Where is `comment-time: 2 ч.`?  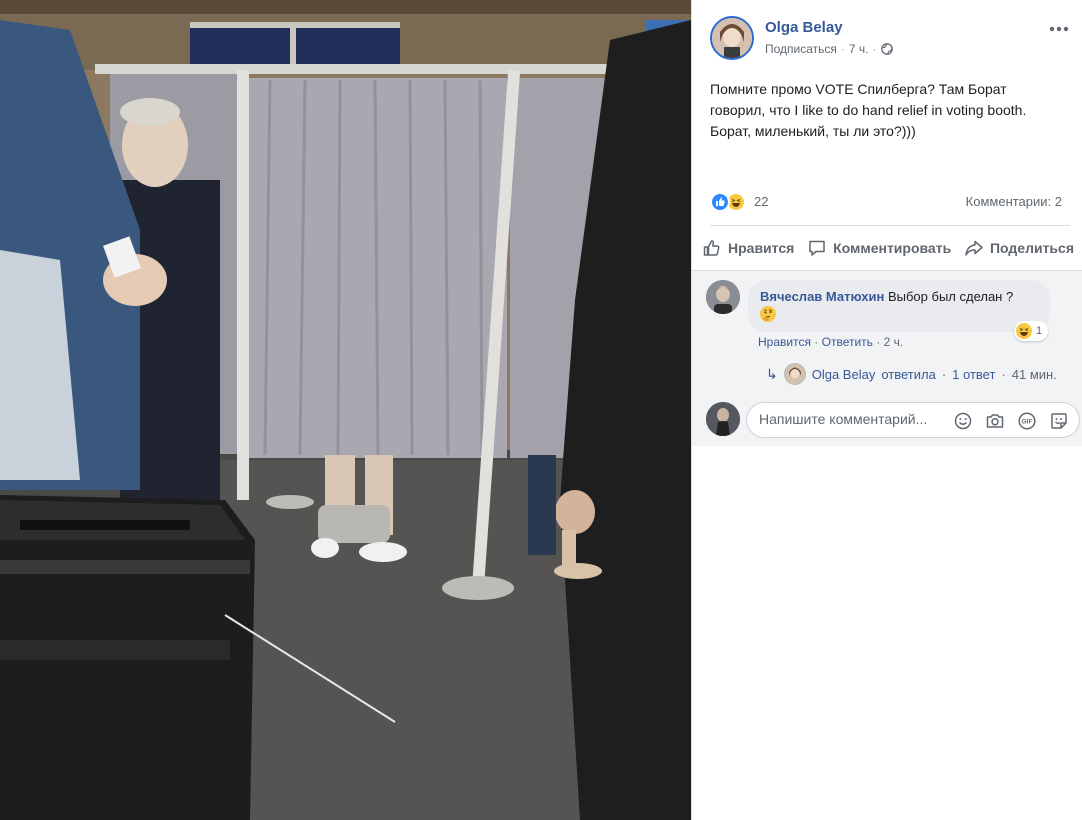
comment-time: 2 ч. is located at coordinates (894, 342).